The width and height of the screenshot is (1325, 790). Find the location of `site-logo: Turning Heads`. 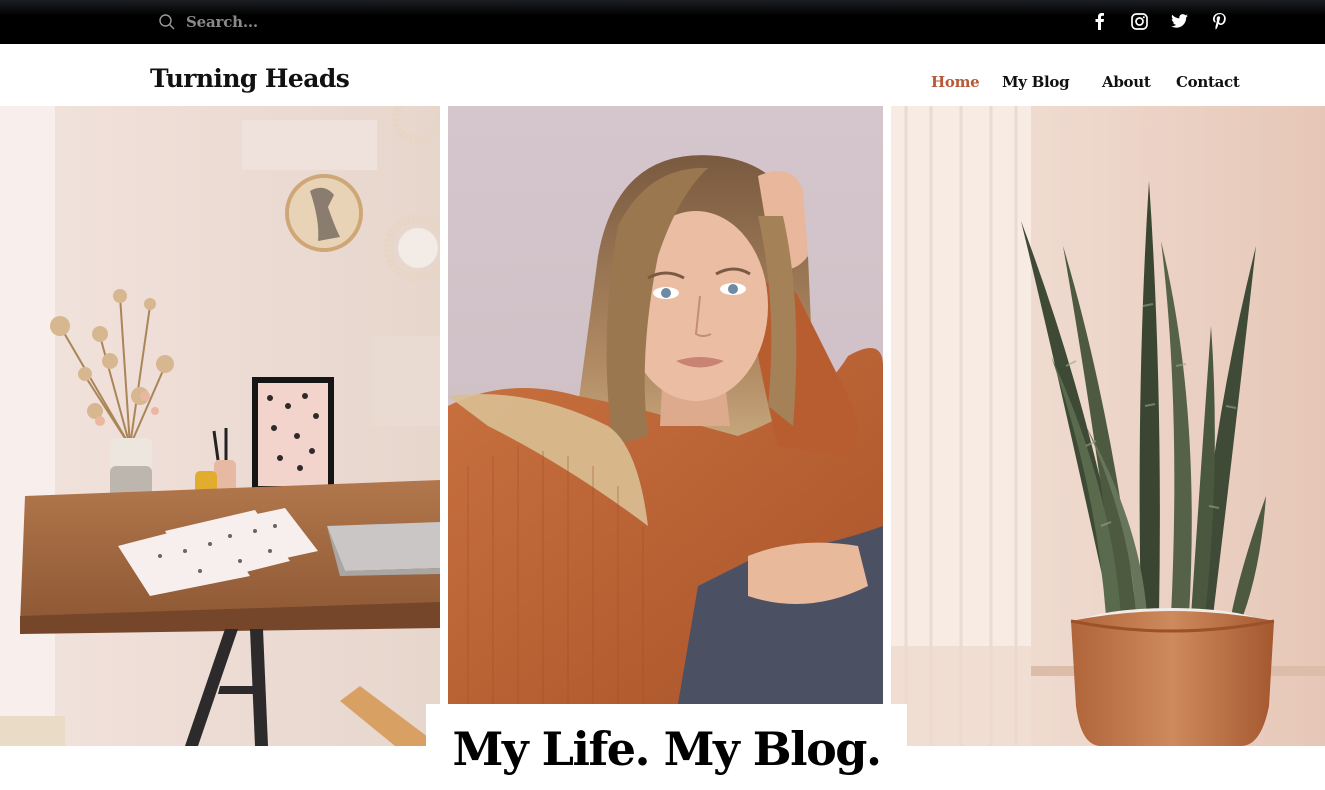

site-logo: Turning Heads is located at coordinates (250, 78).